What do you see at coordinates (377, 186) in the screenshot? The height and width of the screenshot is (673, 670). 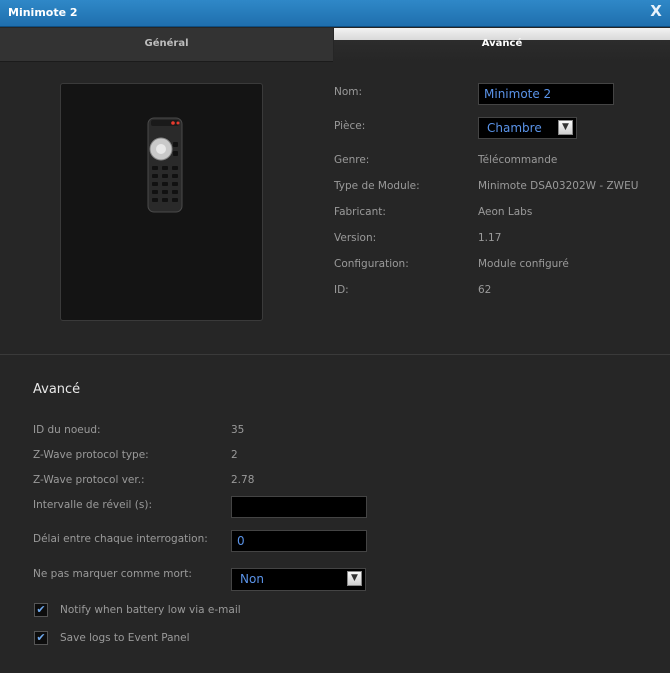 I see `type-label: Type de Module:` at bounding box center [377, 186].